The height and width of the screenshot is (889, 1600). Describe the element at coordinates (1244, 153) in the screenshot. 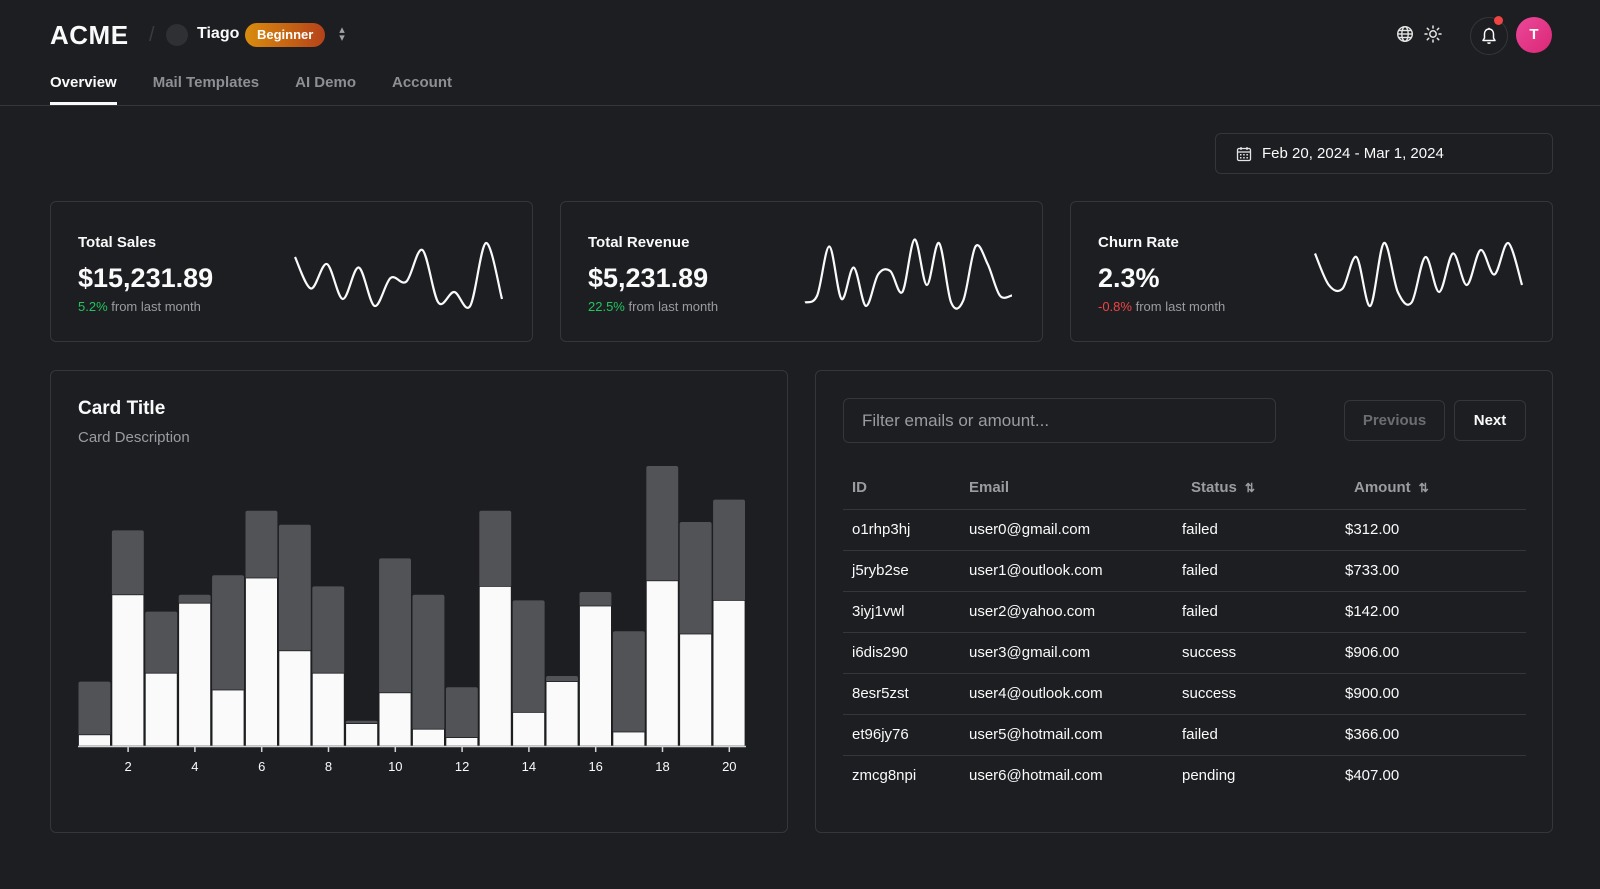

I see `calendar-icon` at that location.